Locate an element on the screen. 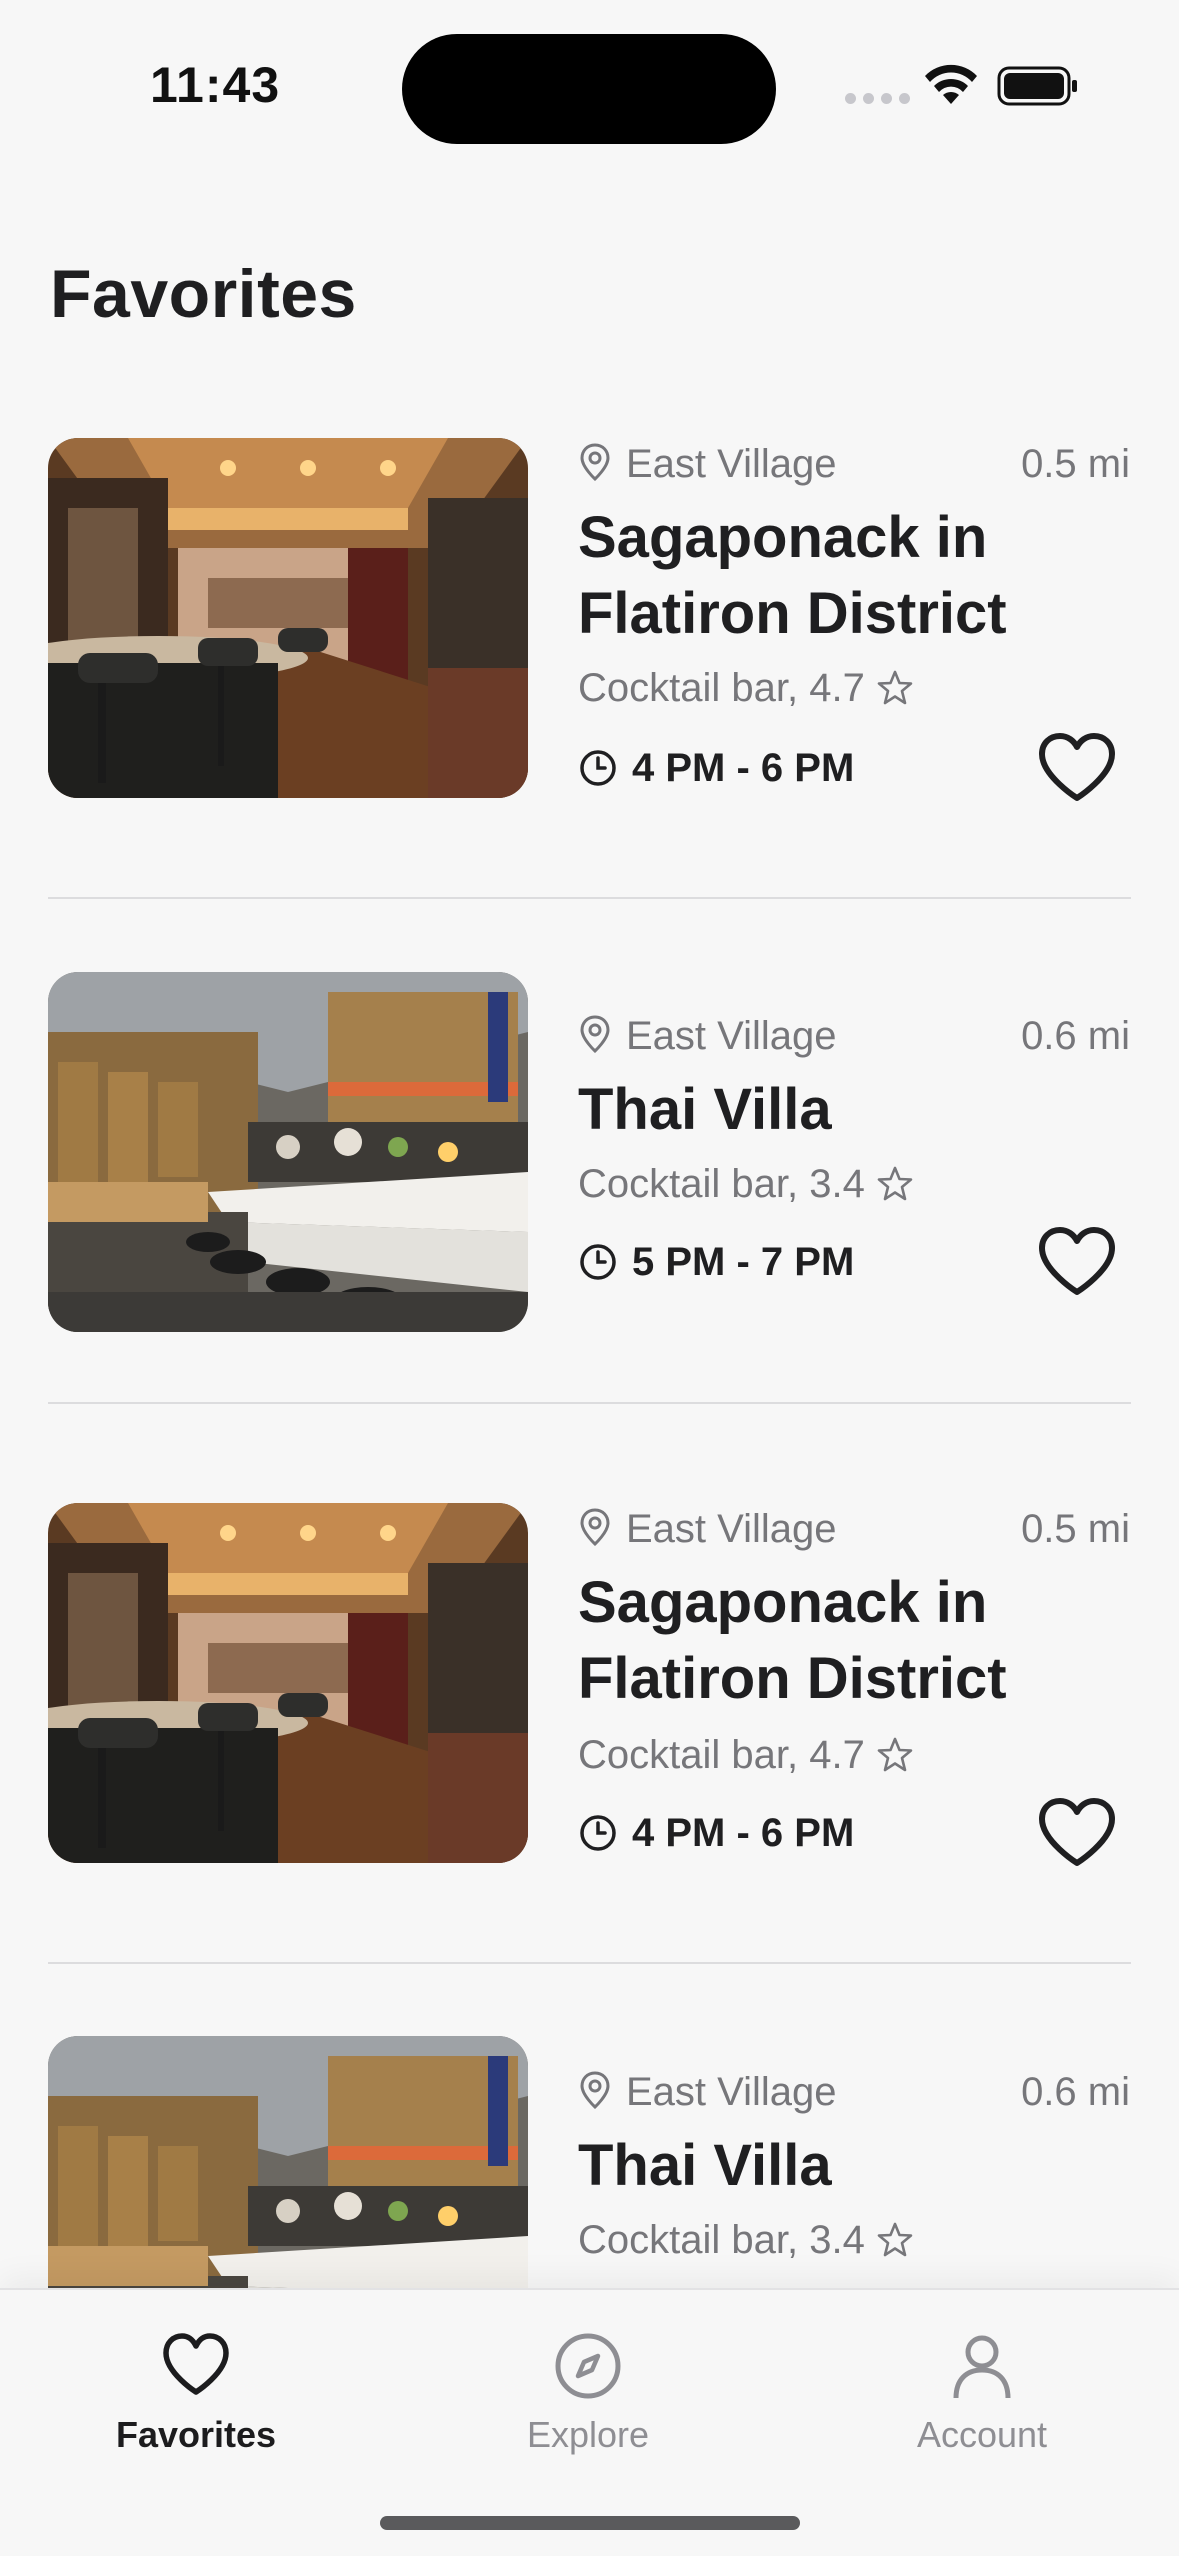  person-icon is located at coordinates (982, 2367).